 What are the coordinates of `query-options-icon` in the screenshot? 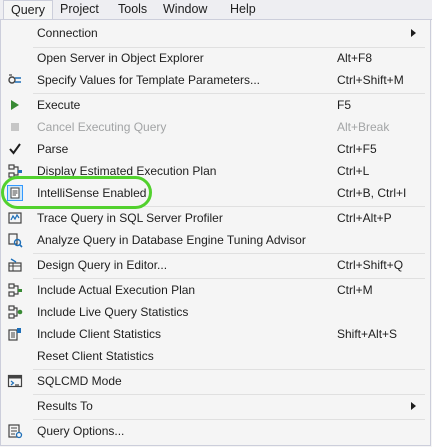 It's located at (15, 431).